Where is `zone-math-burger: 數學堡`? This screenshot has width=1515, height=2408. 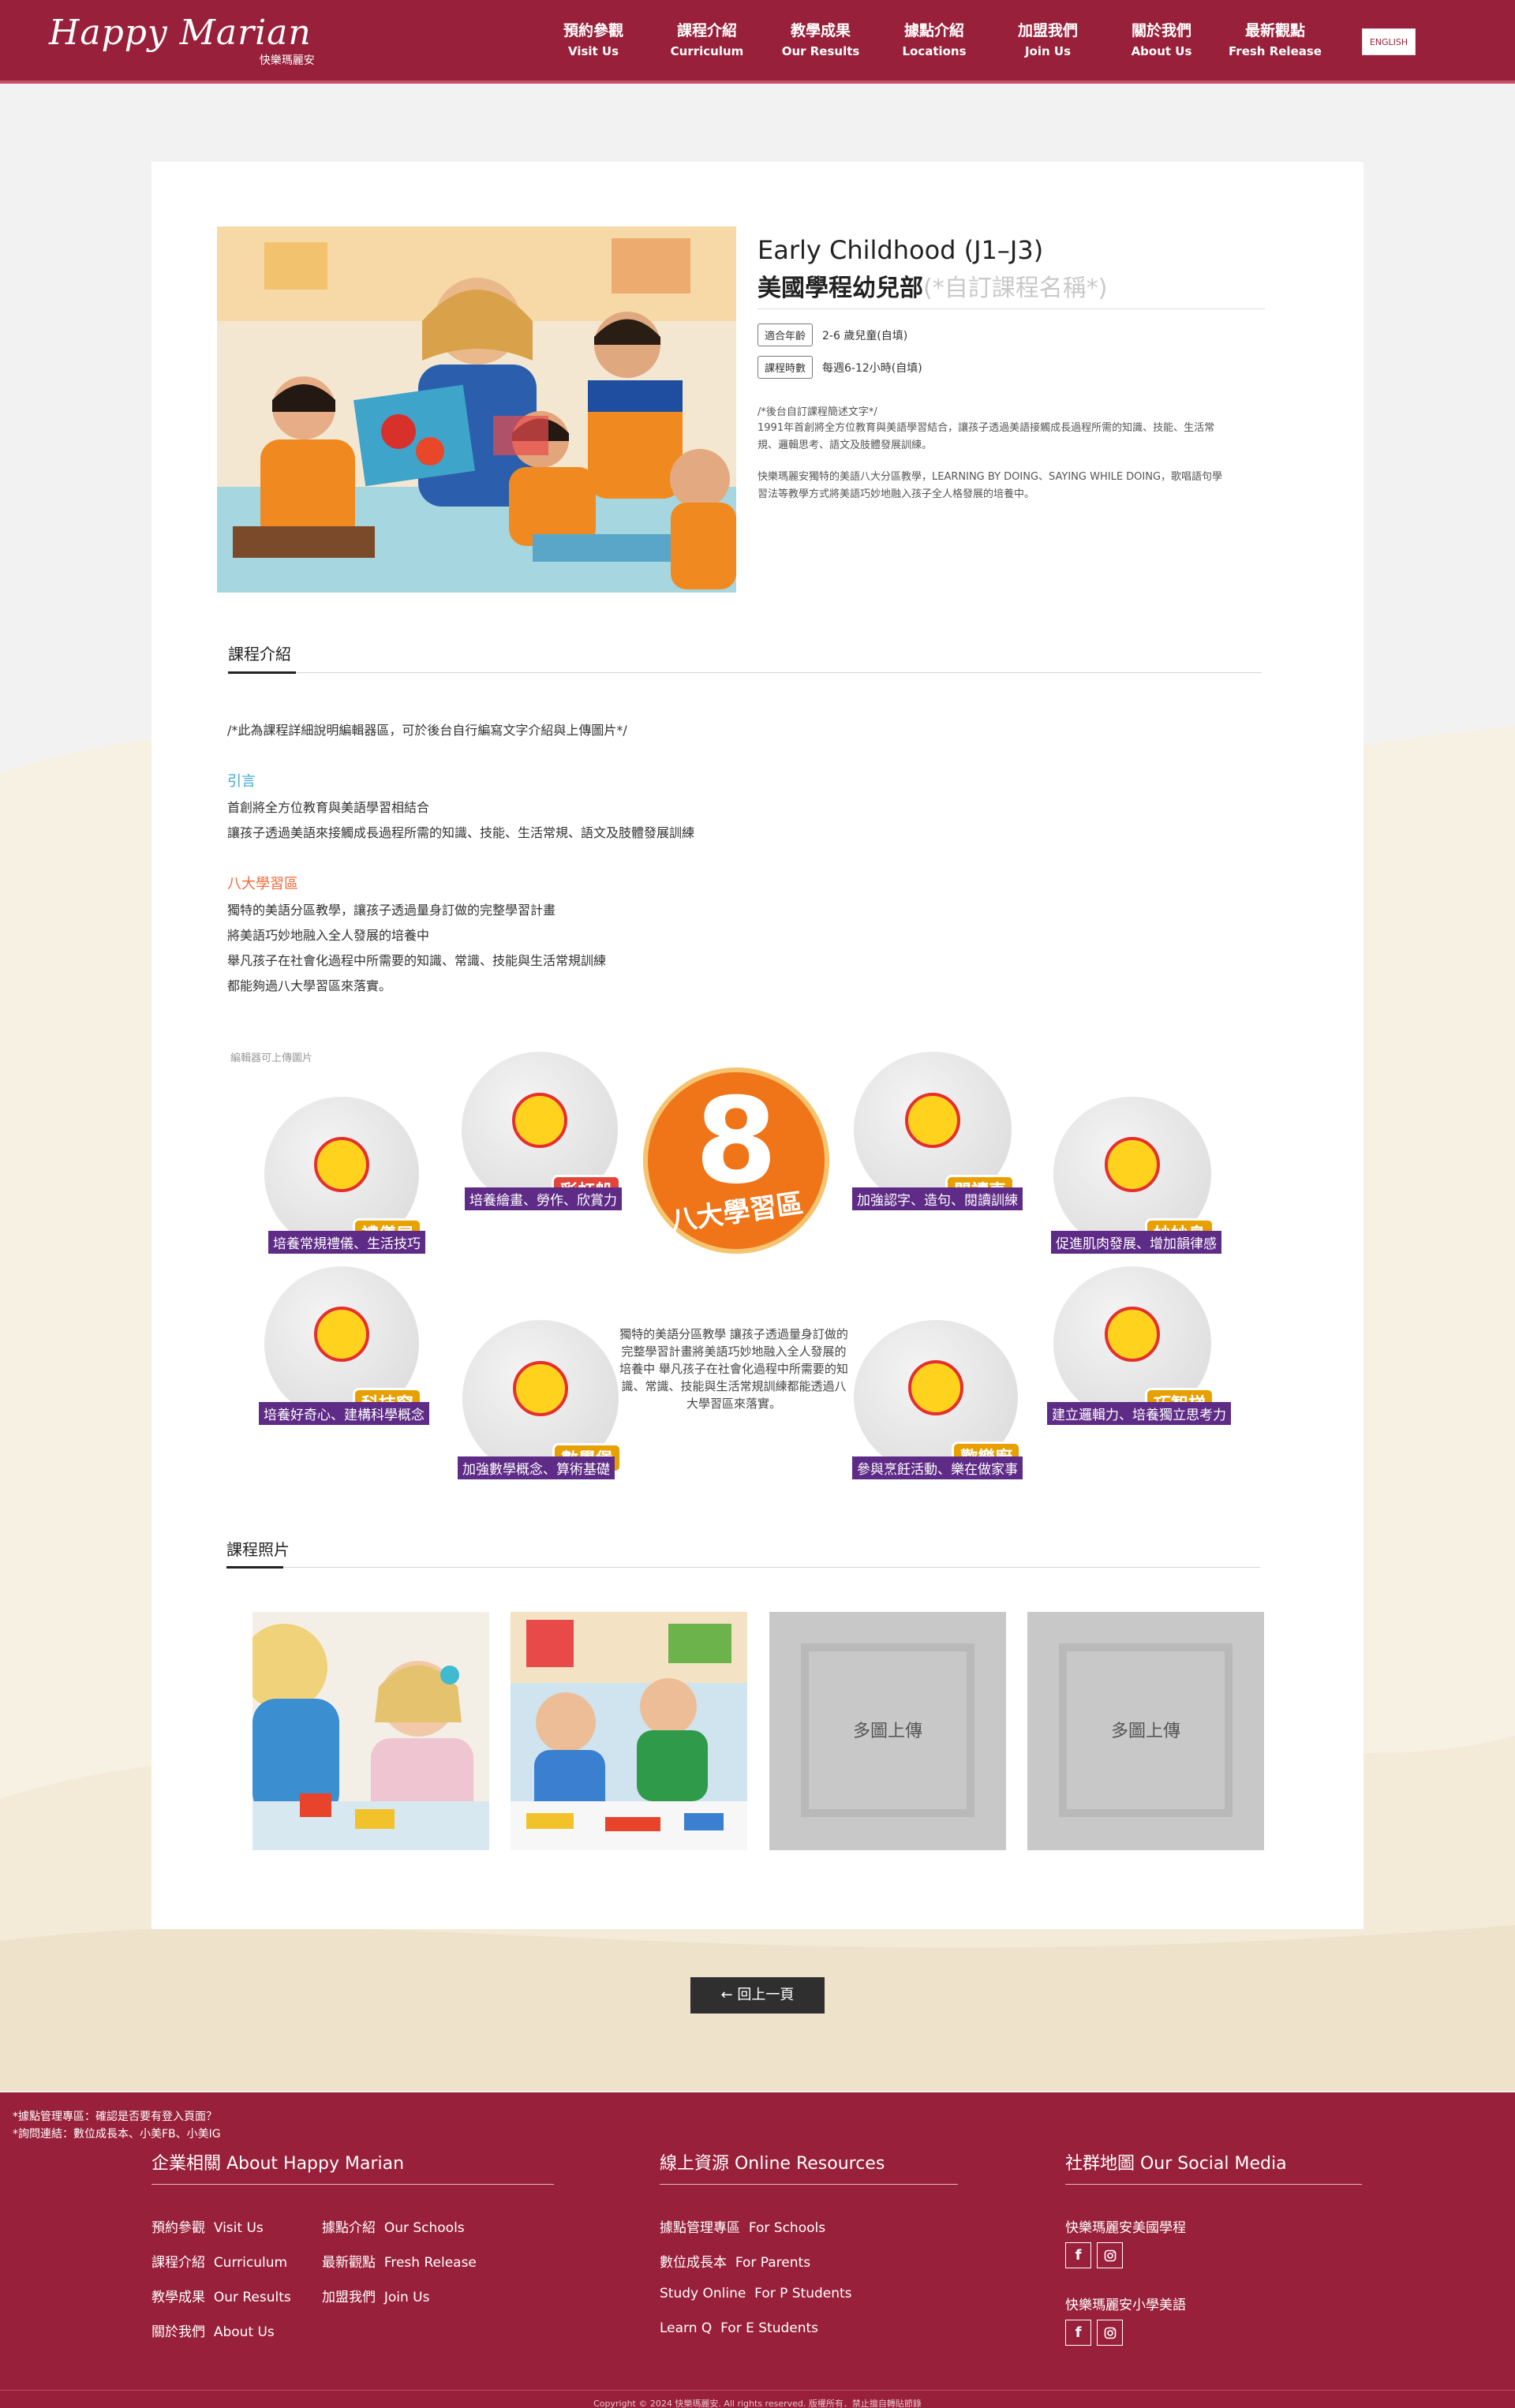 zone-math-burger: 數學堡 is located at coordinates (542, 1398).